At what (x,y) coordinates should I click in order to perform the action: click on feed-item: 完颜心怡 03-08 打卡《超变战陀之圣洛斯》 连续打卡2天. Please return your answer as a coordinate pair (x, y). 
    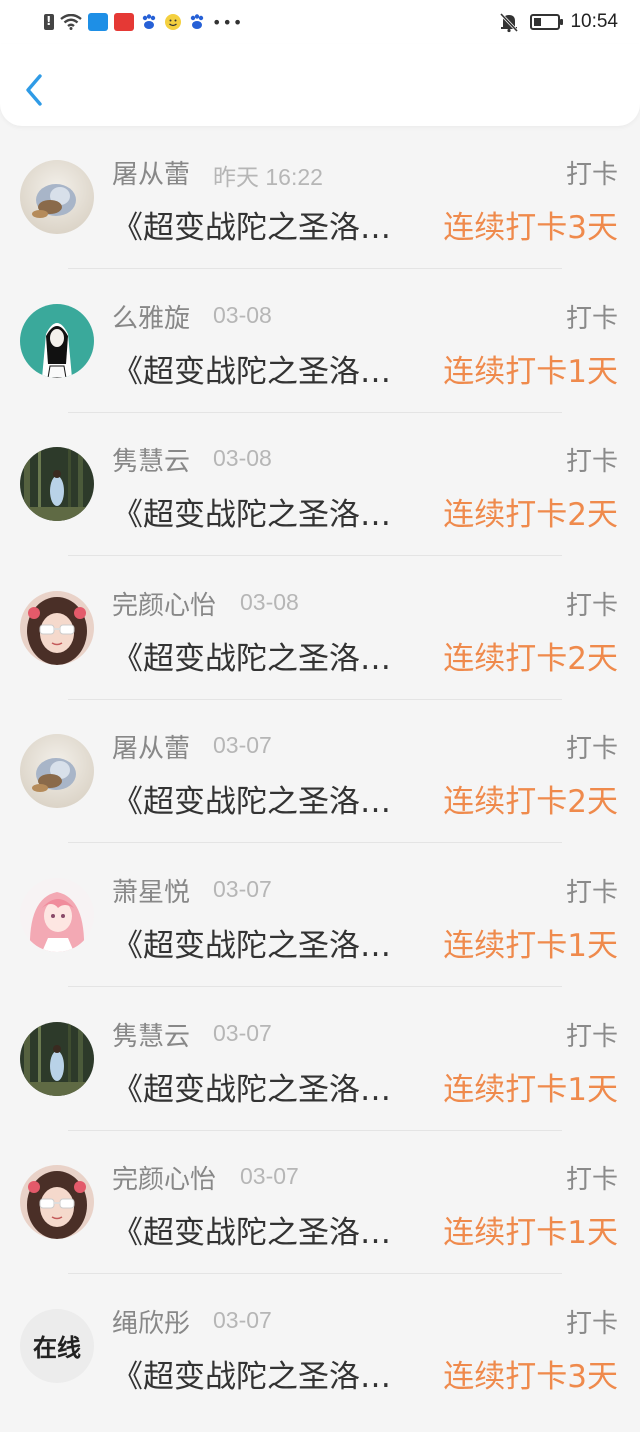
    Looking at the image, I should click on (320, 643).